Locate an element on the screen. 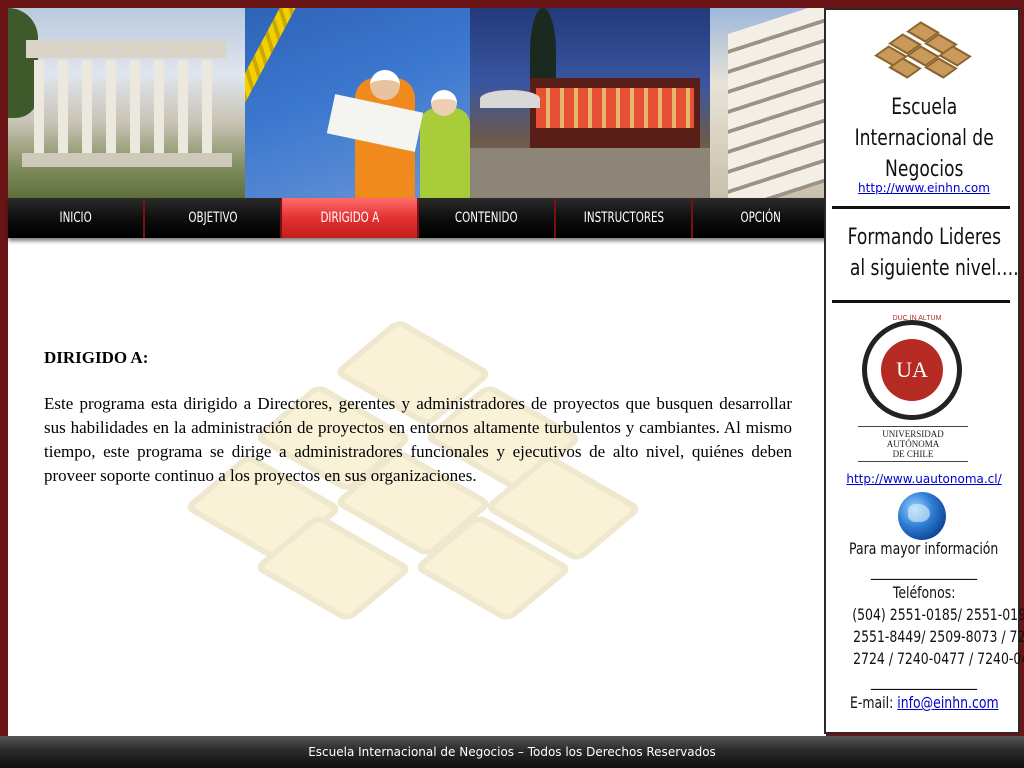 The height and width of the screenshot is (768, 1024). globe-icon is located at coordinates (922, 516).